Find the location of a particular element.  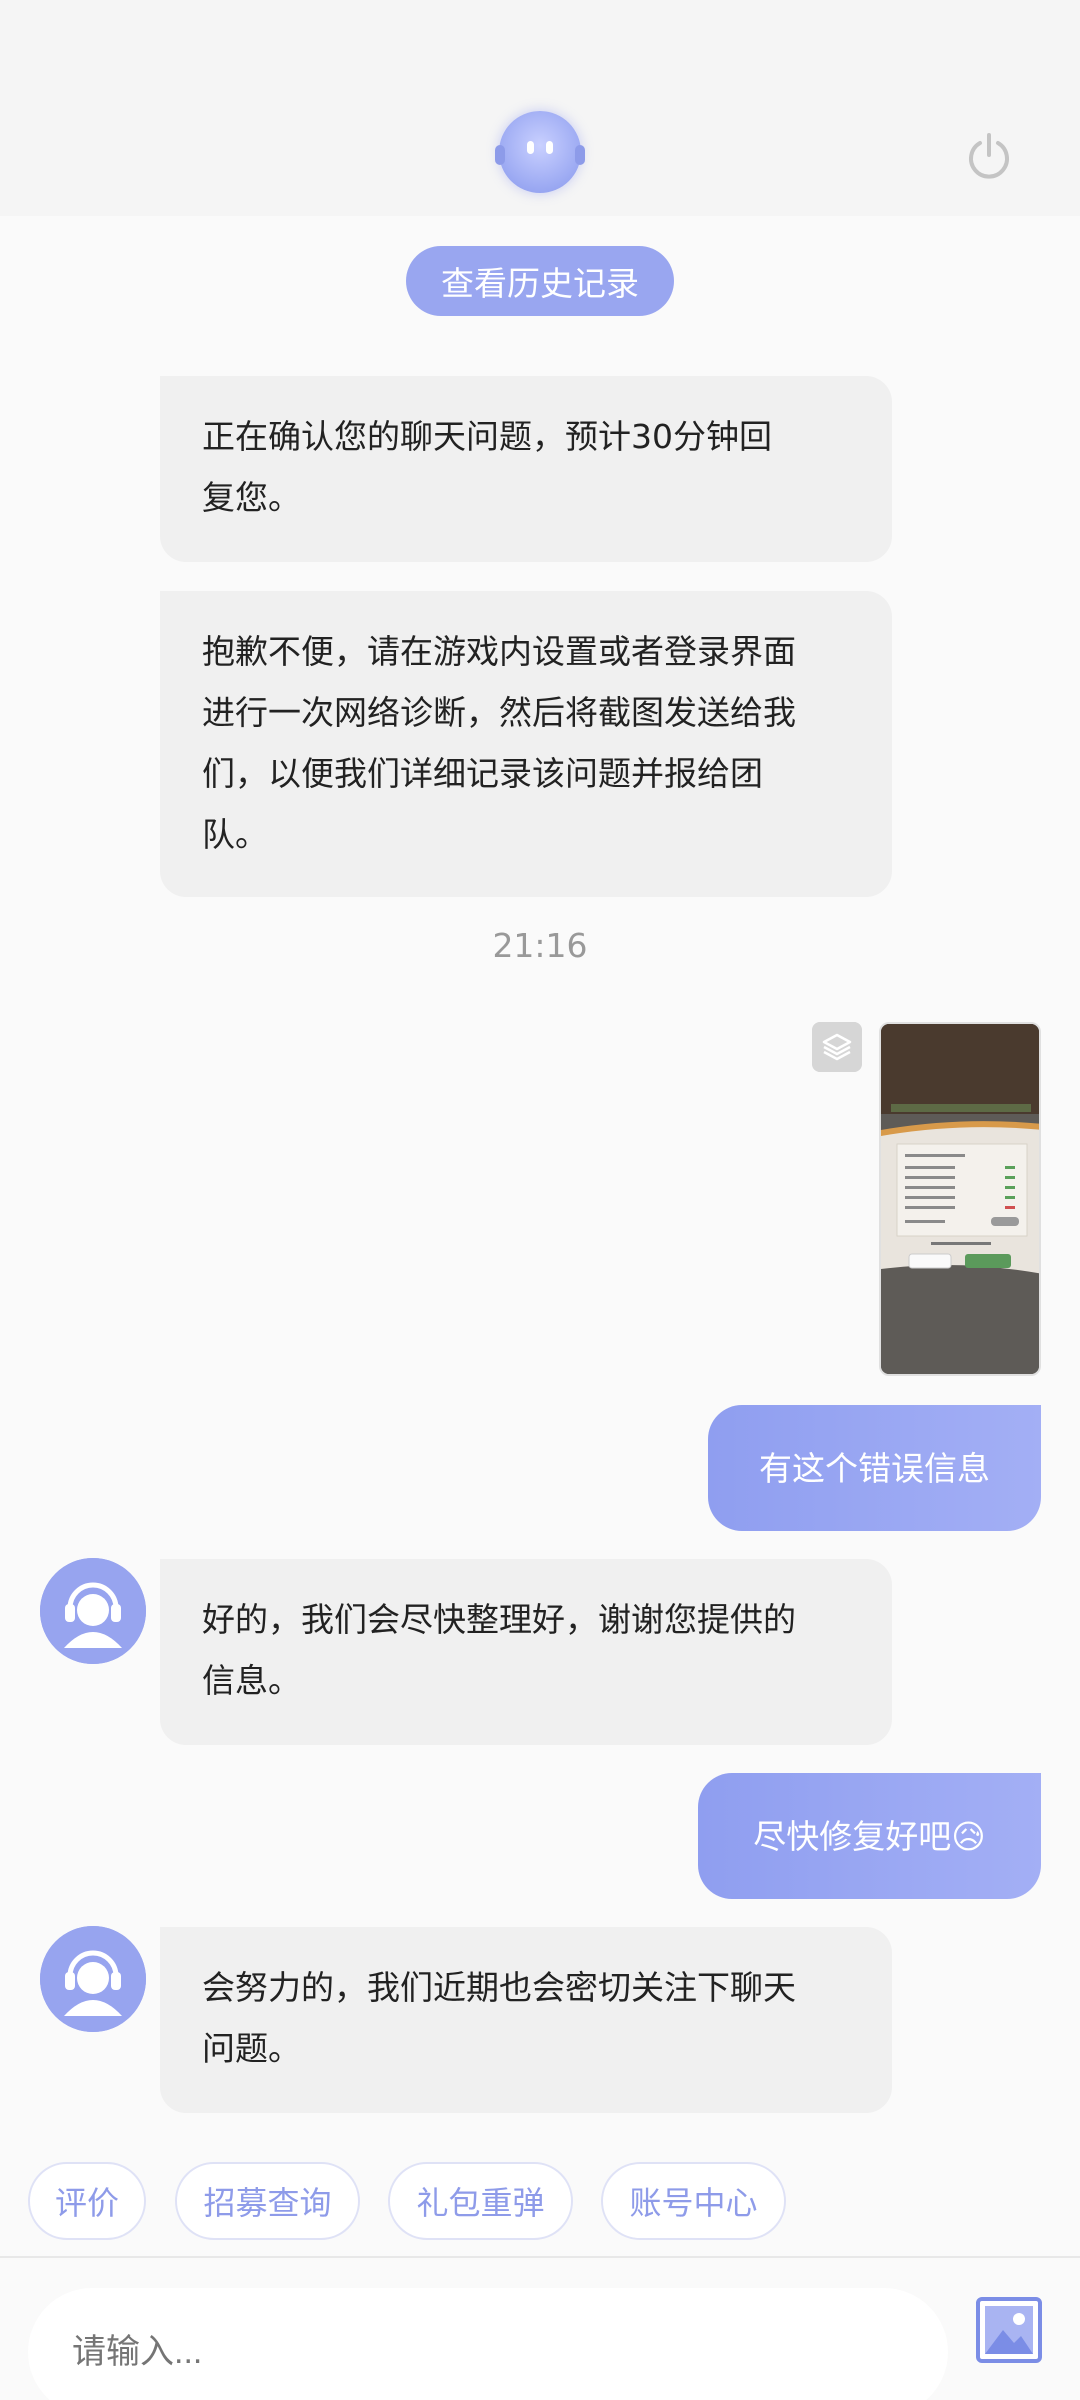

quick-action-gift-popup: 礼包重弹 is located at coordinates (480, 2201).